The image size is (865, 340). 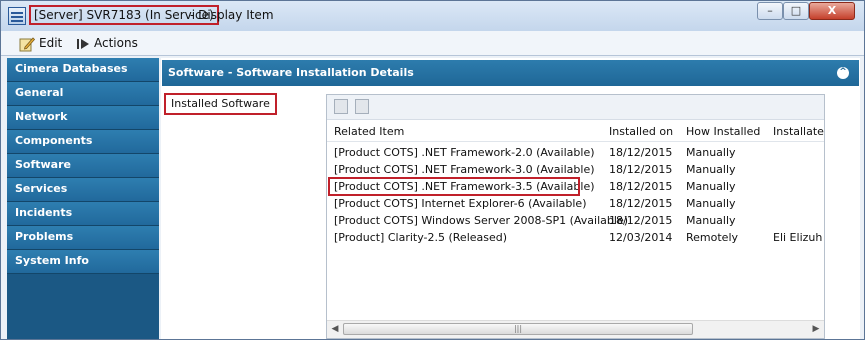 What do you see at coordinates (843, 73) in the screenshot?
I see `collapse-chevron-up-icon: ^` at bounding box center [843, 73].